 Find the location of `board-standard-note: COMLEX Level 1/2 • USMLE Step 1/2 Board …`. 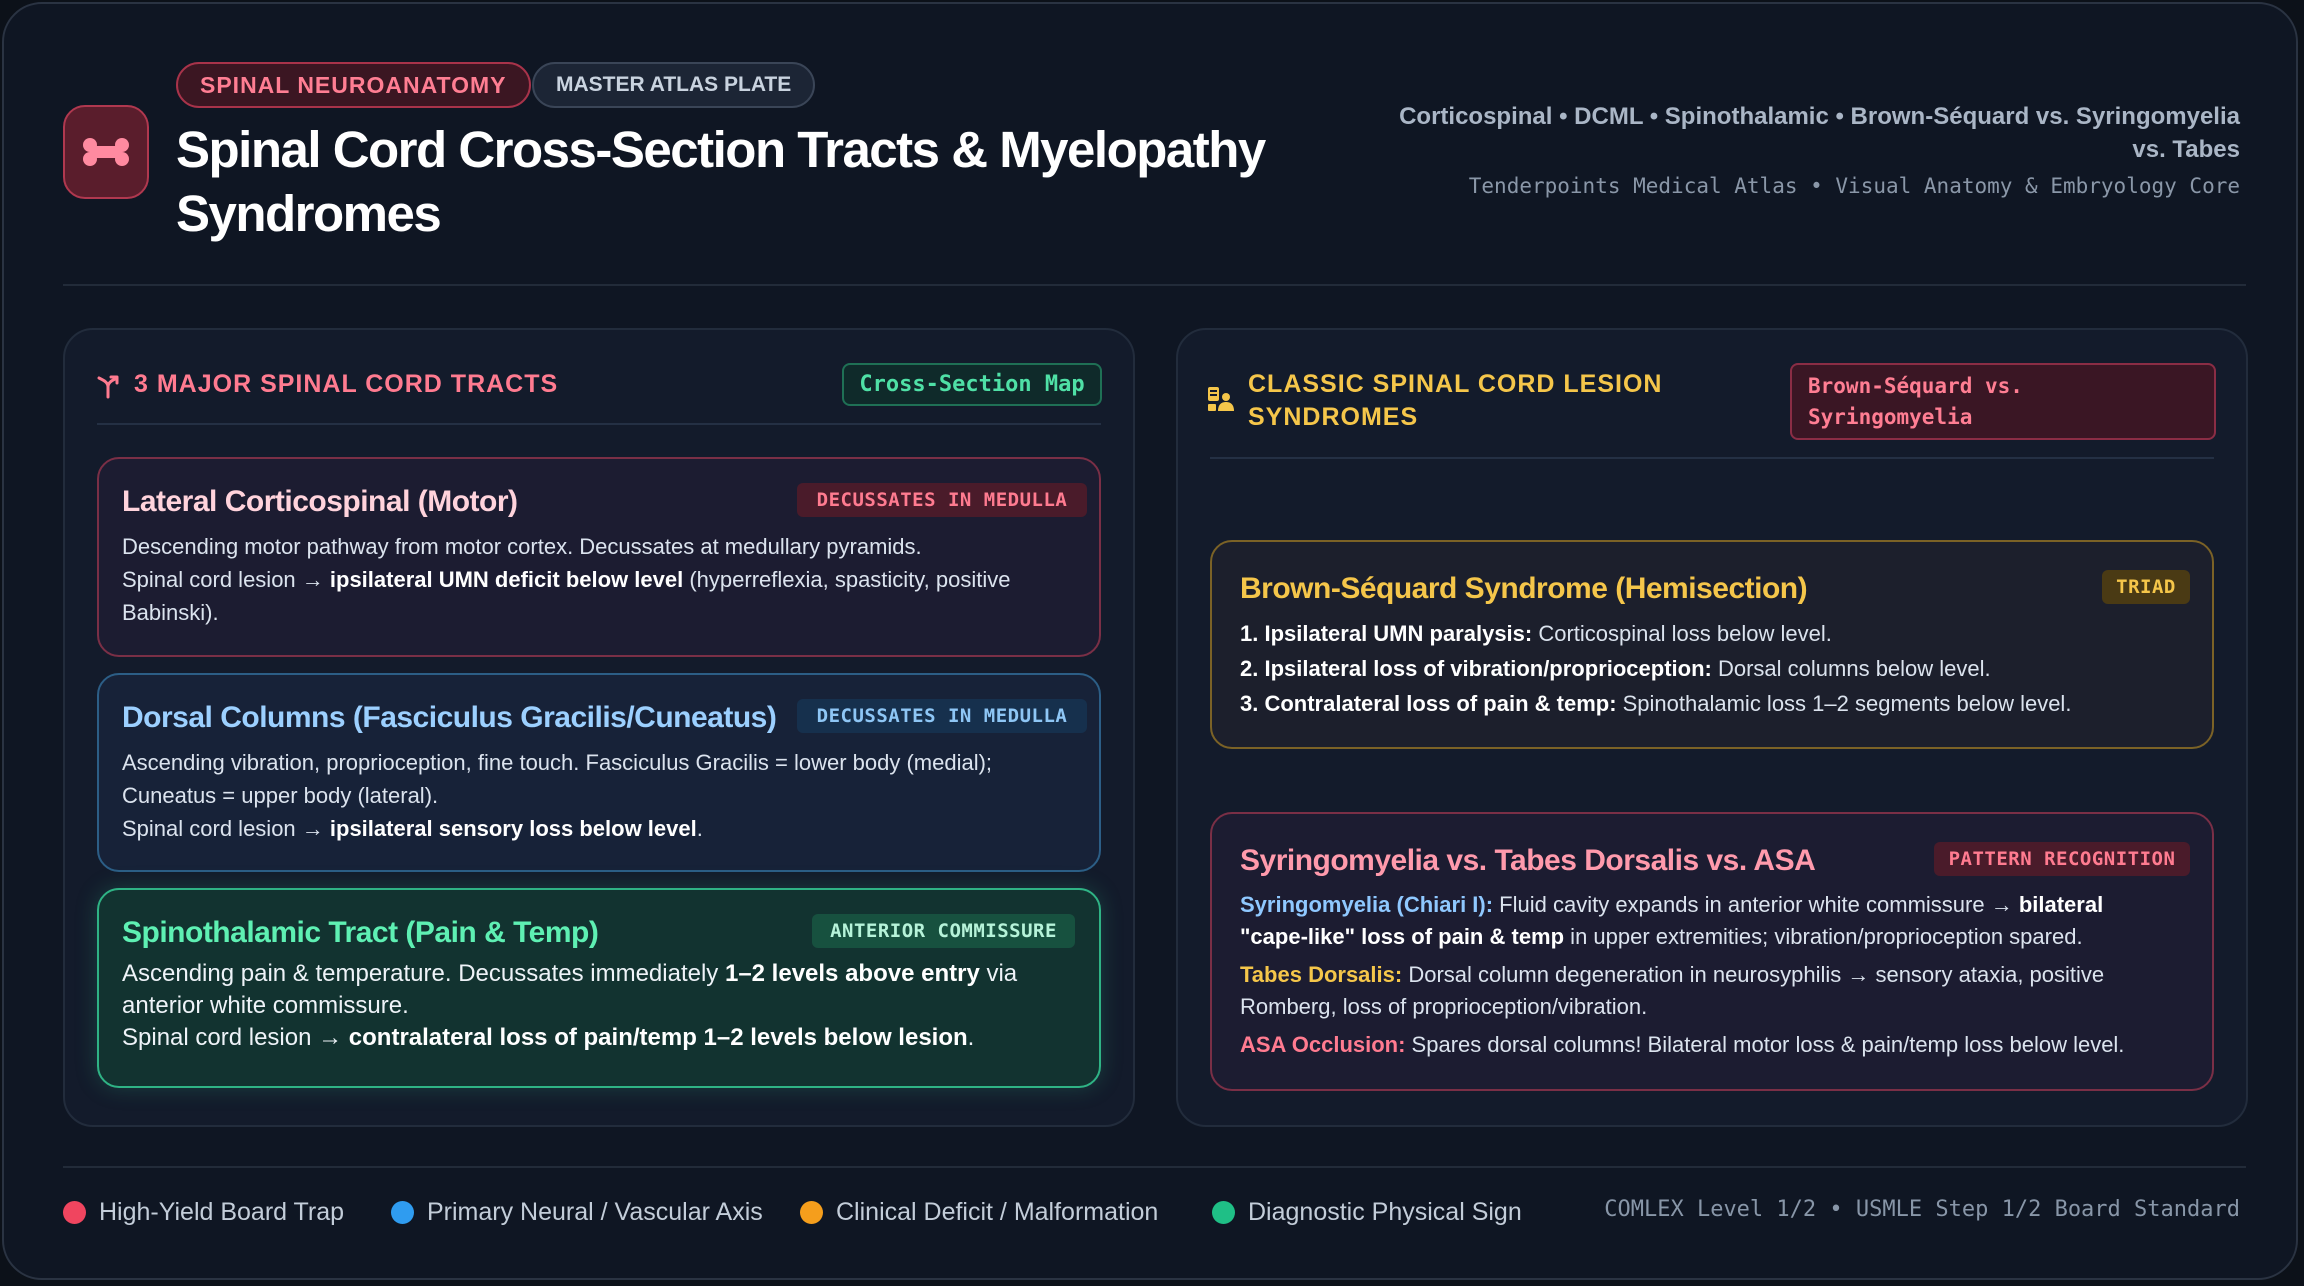

board-standard-note: COMLEX Level 1/2 • USMLE Step 1/2 Board … is located at coordinates (1922, 1209).